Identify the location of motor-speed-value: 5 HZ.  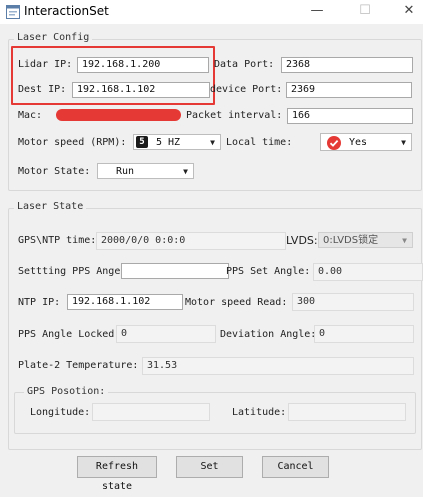
(168, 142).